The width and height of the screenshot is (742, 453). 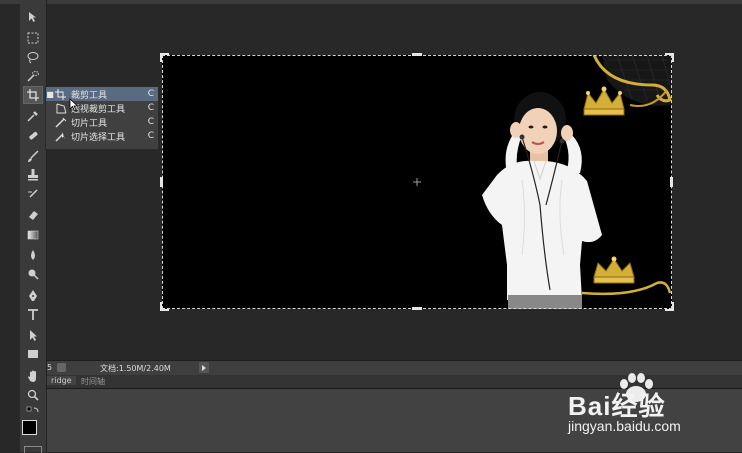 I want to click on crop-handle-top-left, so click(x=164, y=57).